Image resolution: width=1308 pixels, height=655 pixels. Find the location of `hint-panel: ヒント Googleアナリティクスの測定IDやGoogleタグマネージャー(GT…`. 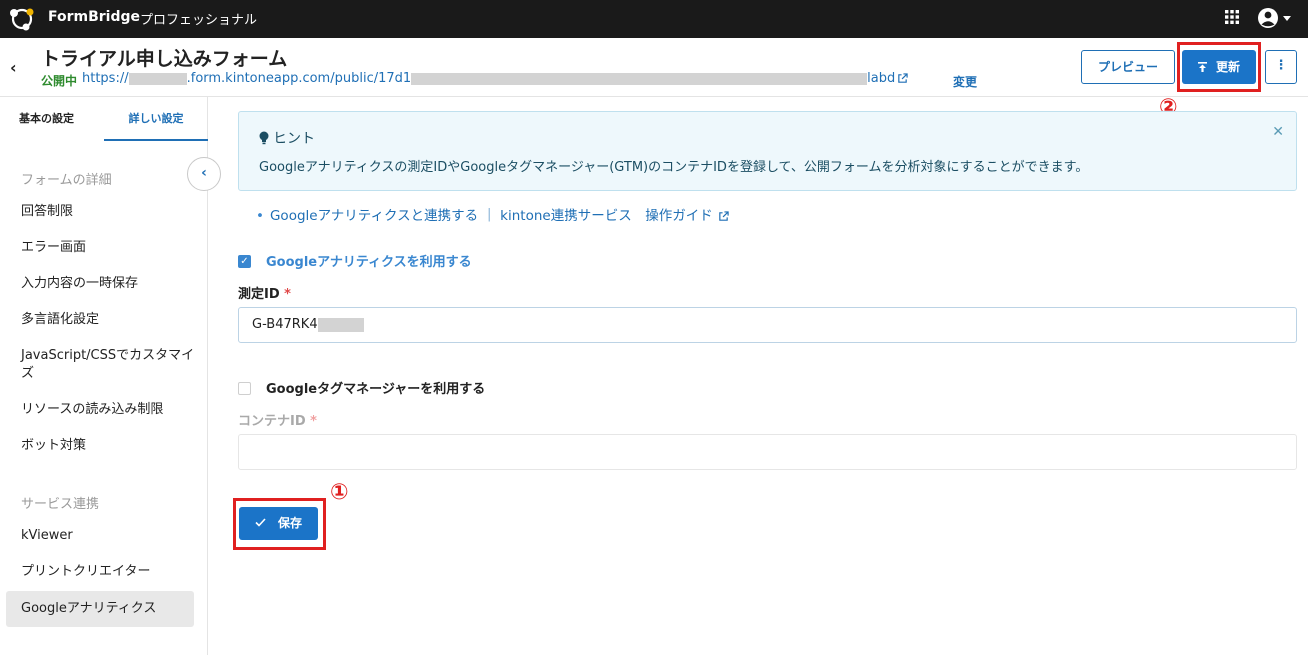

hint-panel: ヒント Googleアナリティクスの測定IDやGoogleタグマネージャー(GT… is located at coordinates (767, 151).